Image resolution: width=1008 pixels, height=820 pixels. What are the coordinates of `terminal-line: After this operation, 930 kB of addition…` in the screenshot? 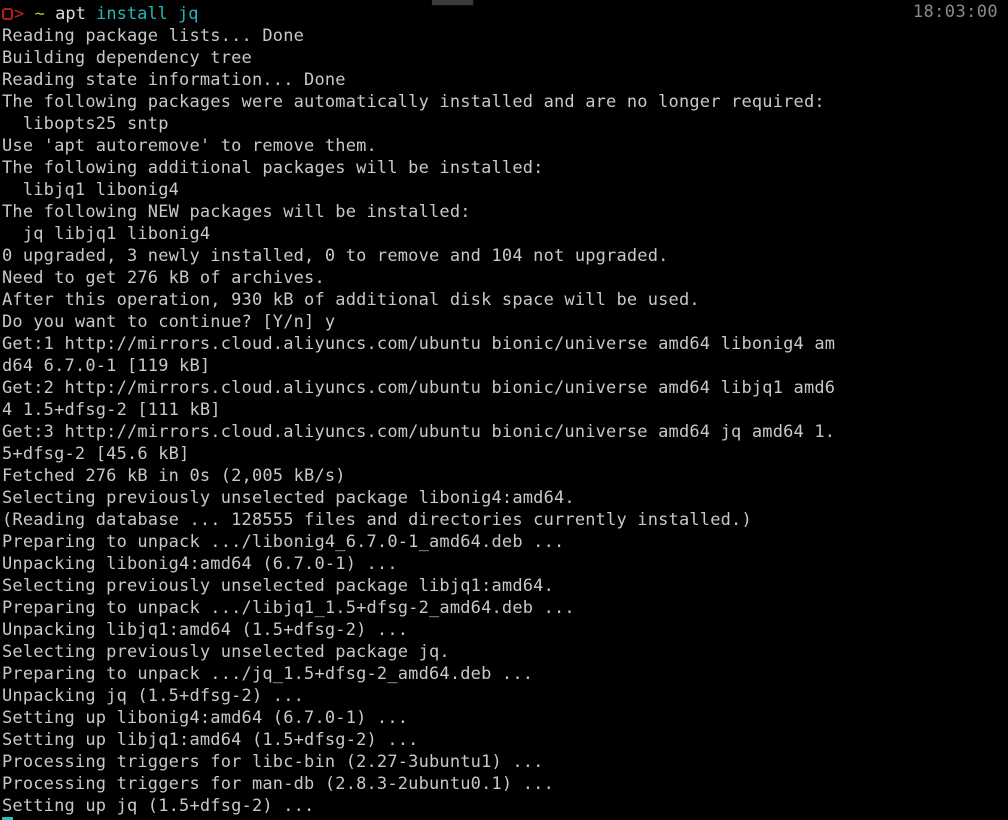 It's located at (351, 300).